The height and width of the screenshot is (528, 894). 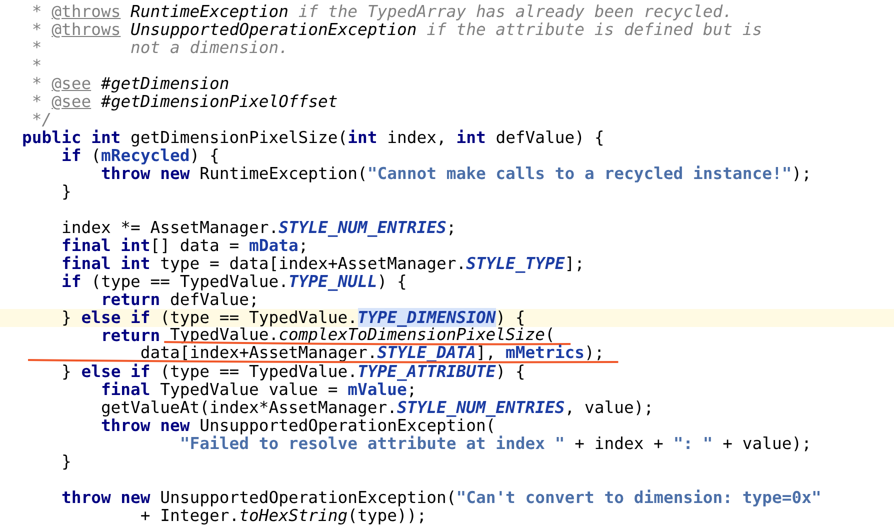 I want to click on code-line: return TypedValue.complexToDimensionPixelSize(, so click(x=447, y=336).